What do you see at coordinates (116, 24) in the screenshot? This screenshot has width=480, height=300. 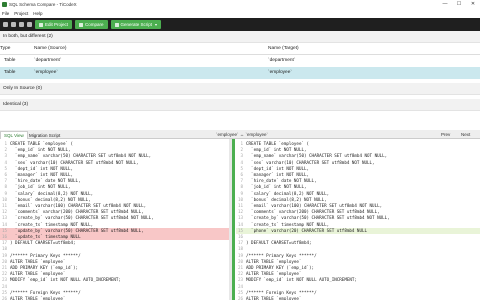 I see `script-icon` at bounding box center [116, 24].